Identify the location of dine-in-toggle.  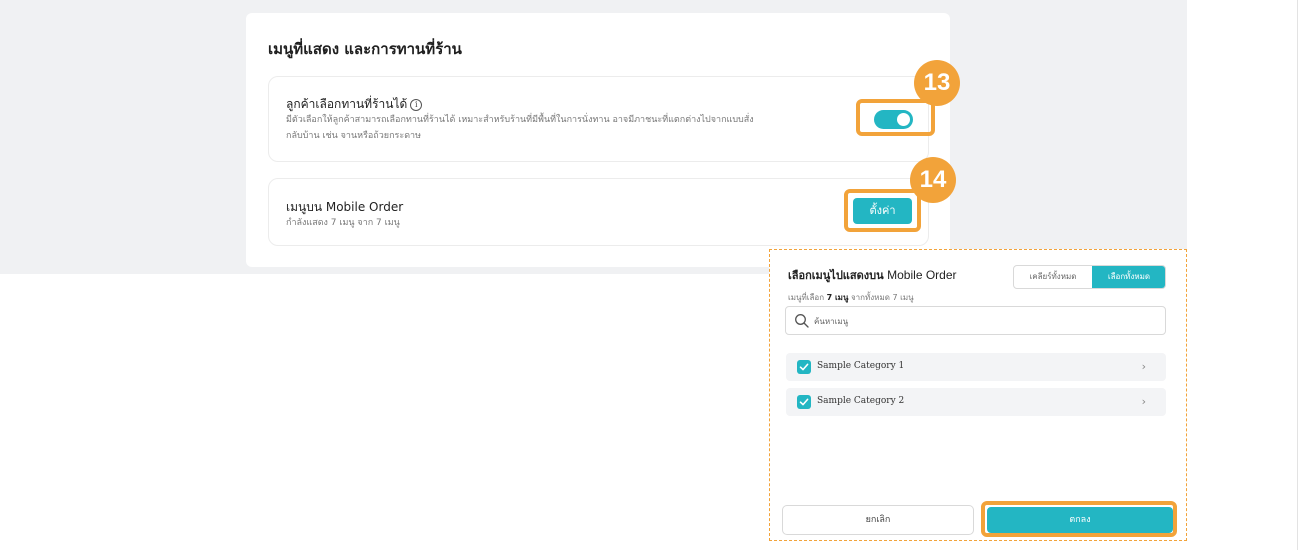
(893, 119).